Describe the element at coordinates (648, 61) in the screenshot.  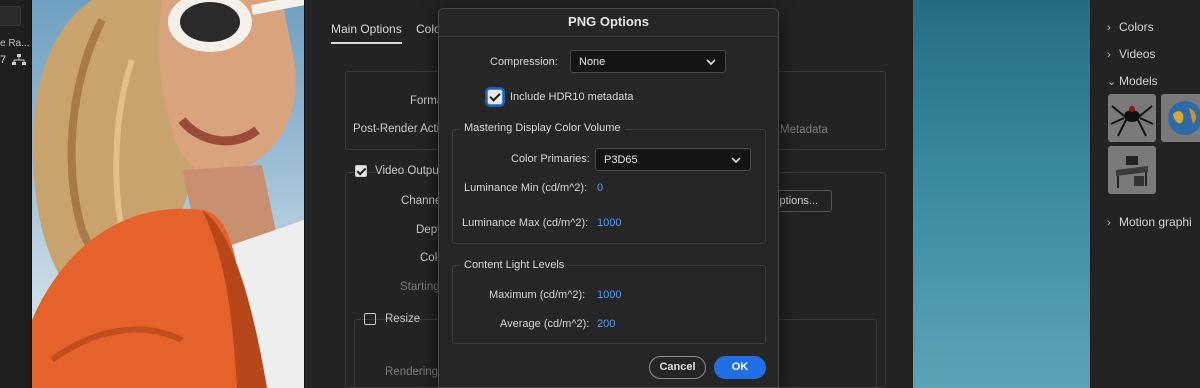
I see `compression-select: None` at that location.